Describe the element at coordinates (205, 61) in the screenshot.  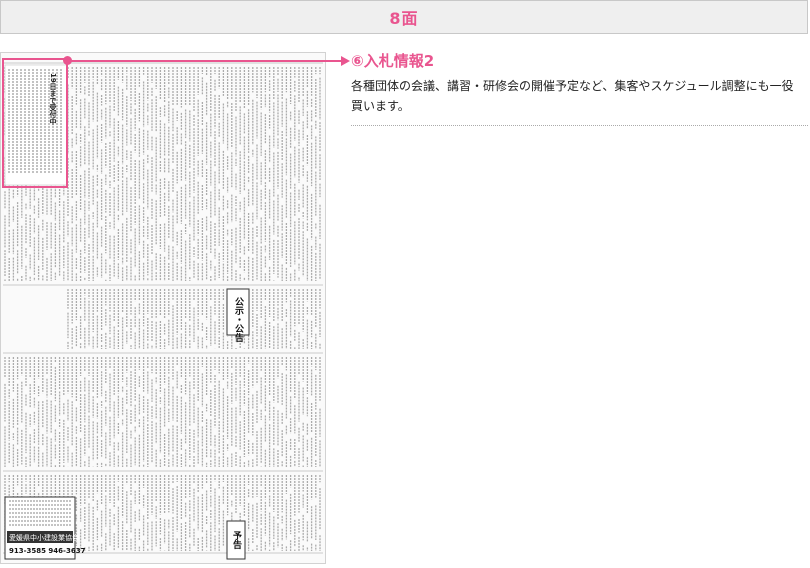
I see `callout-line` at that location.